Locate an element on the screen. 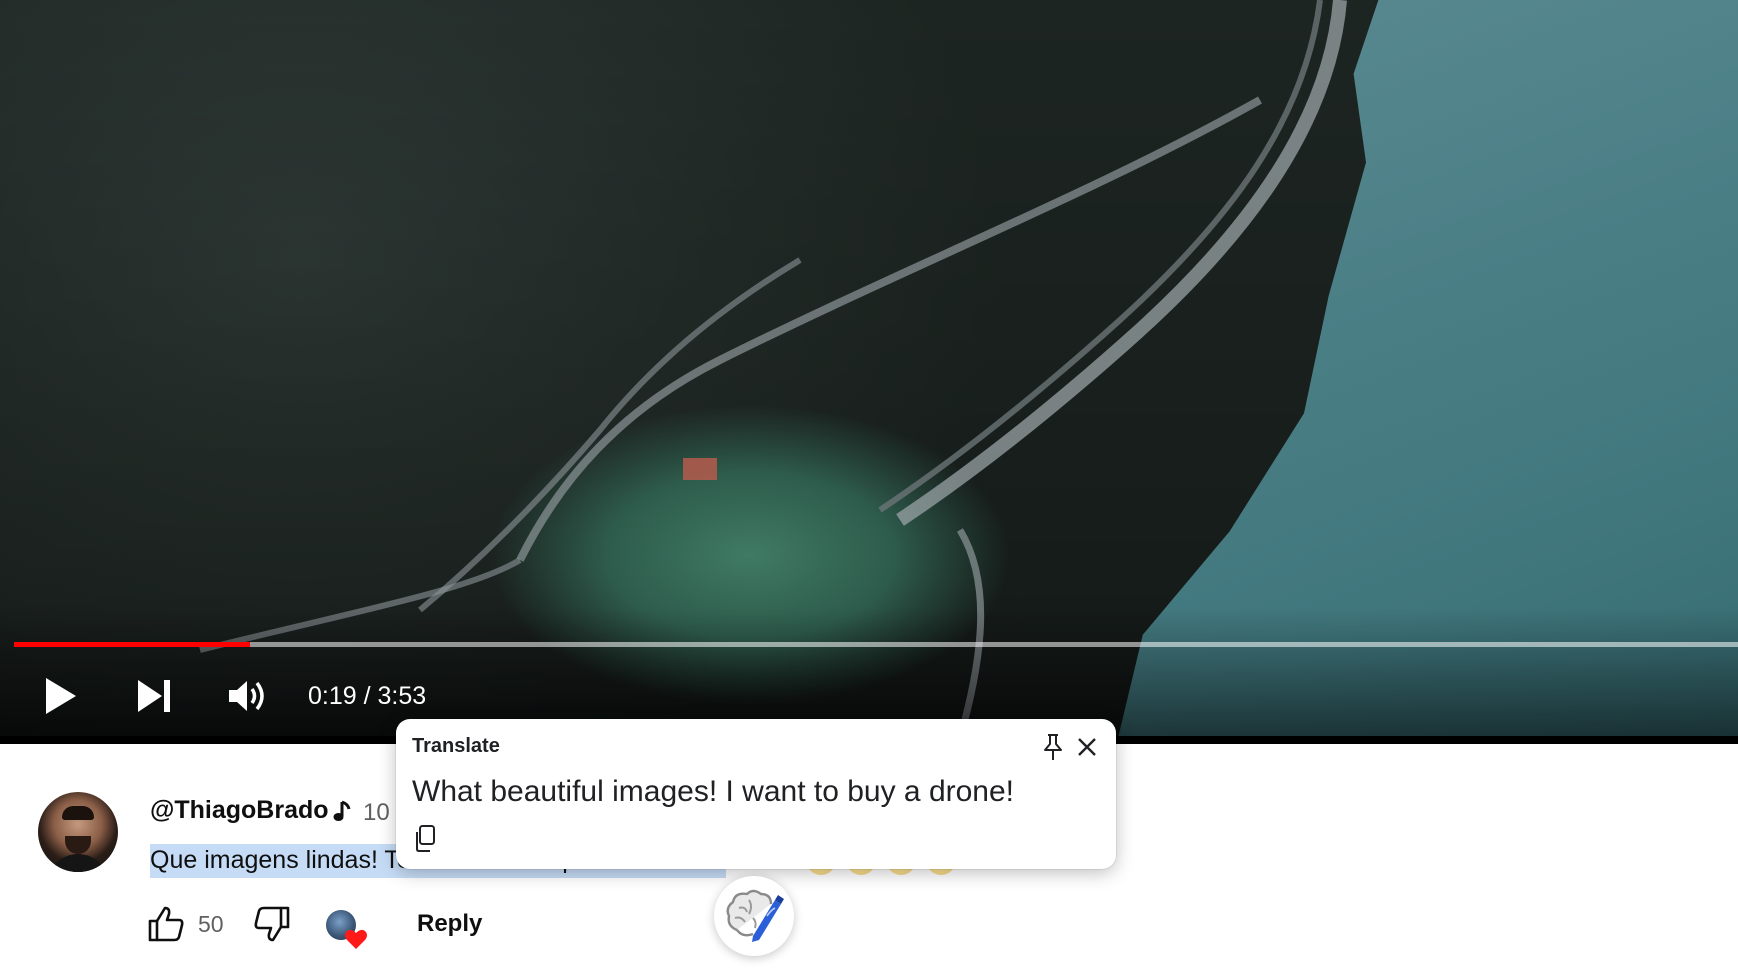 This screenshot has width=1738, height=979. play-icon is located at coordinates (61, 696).